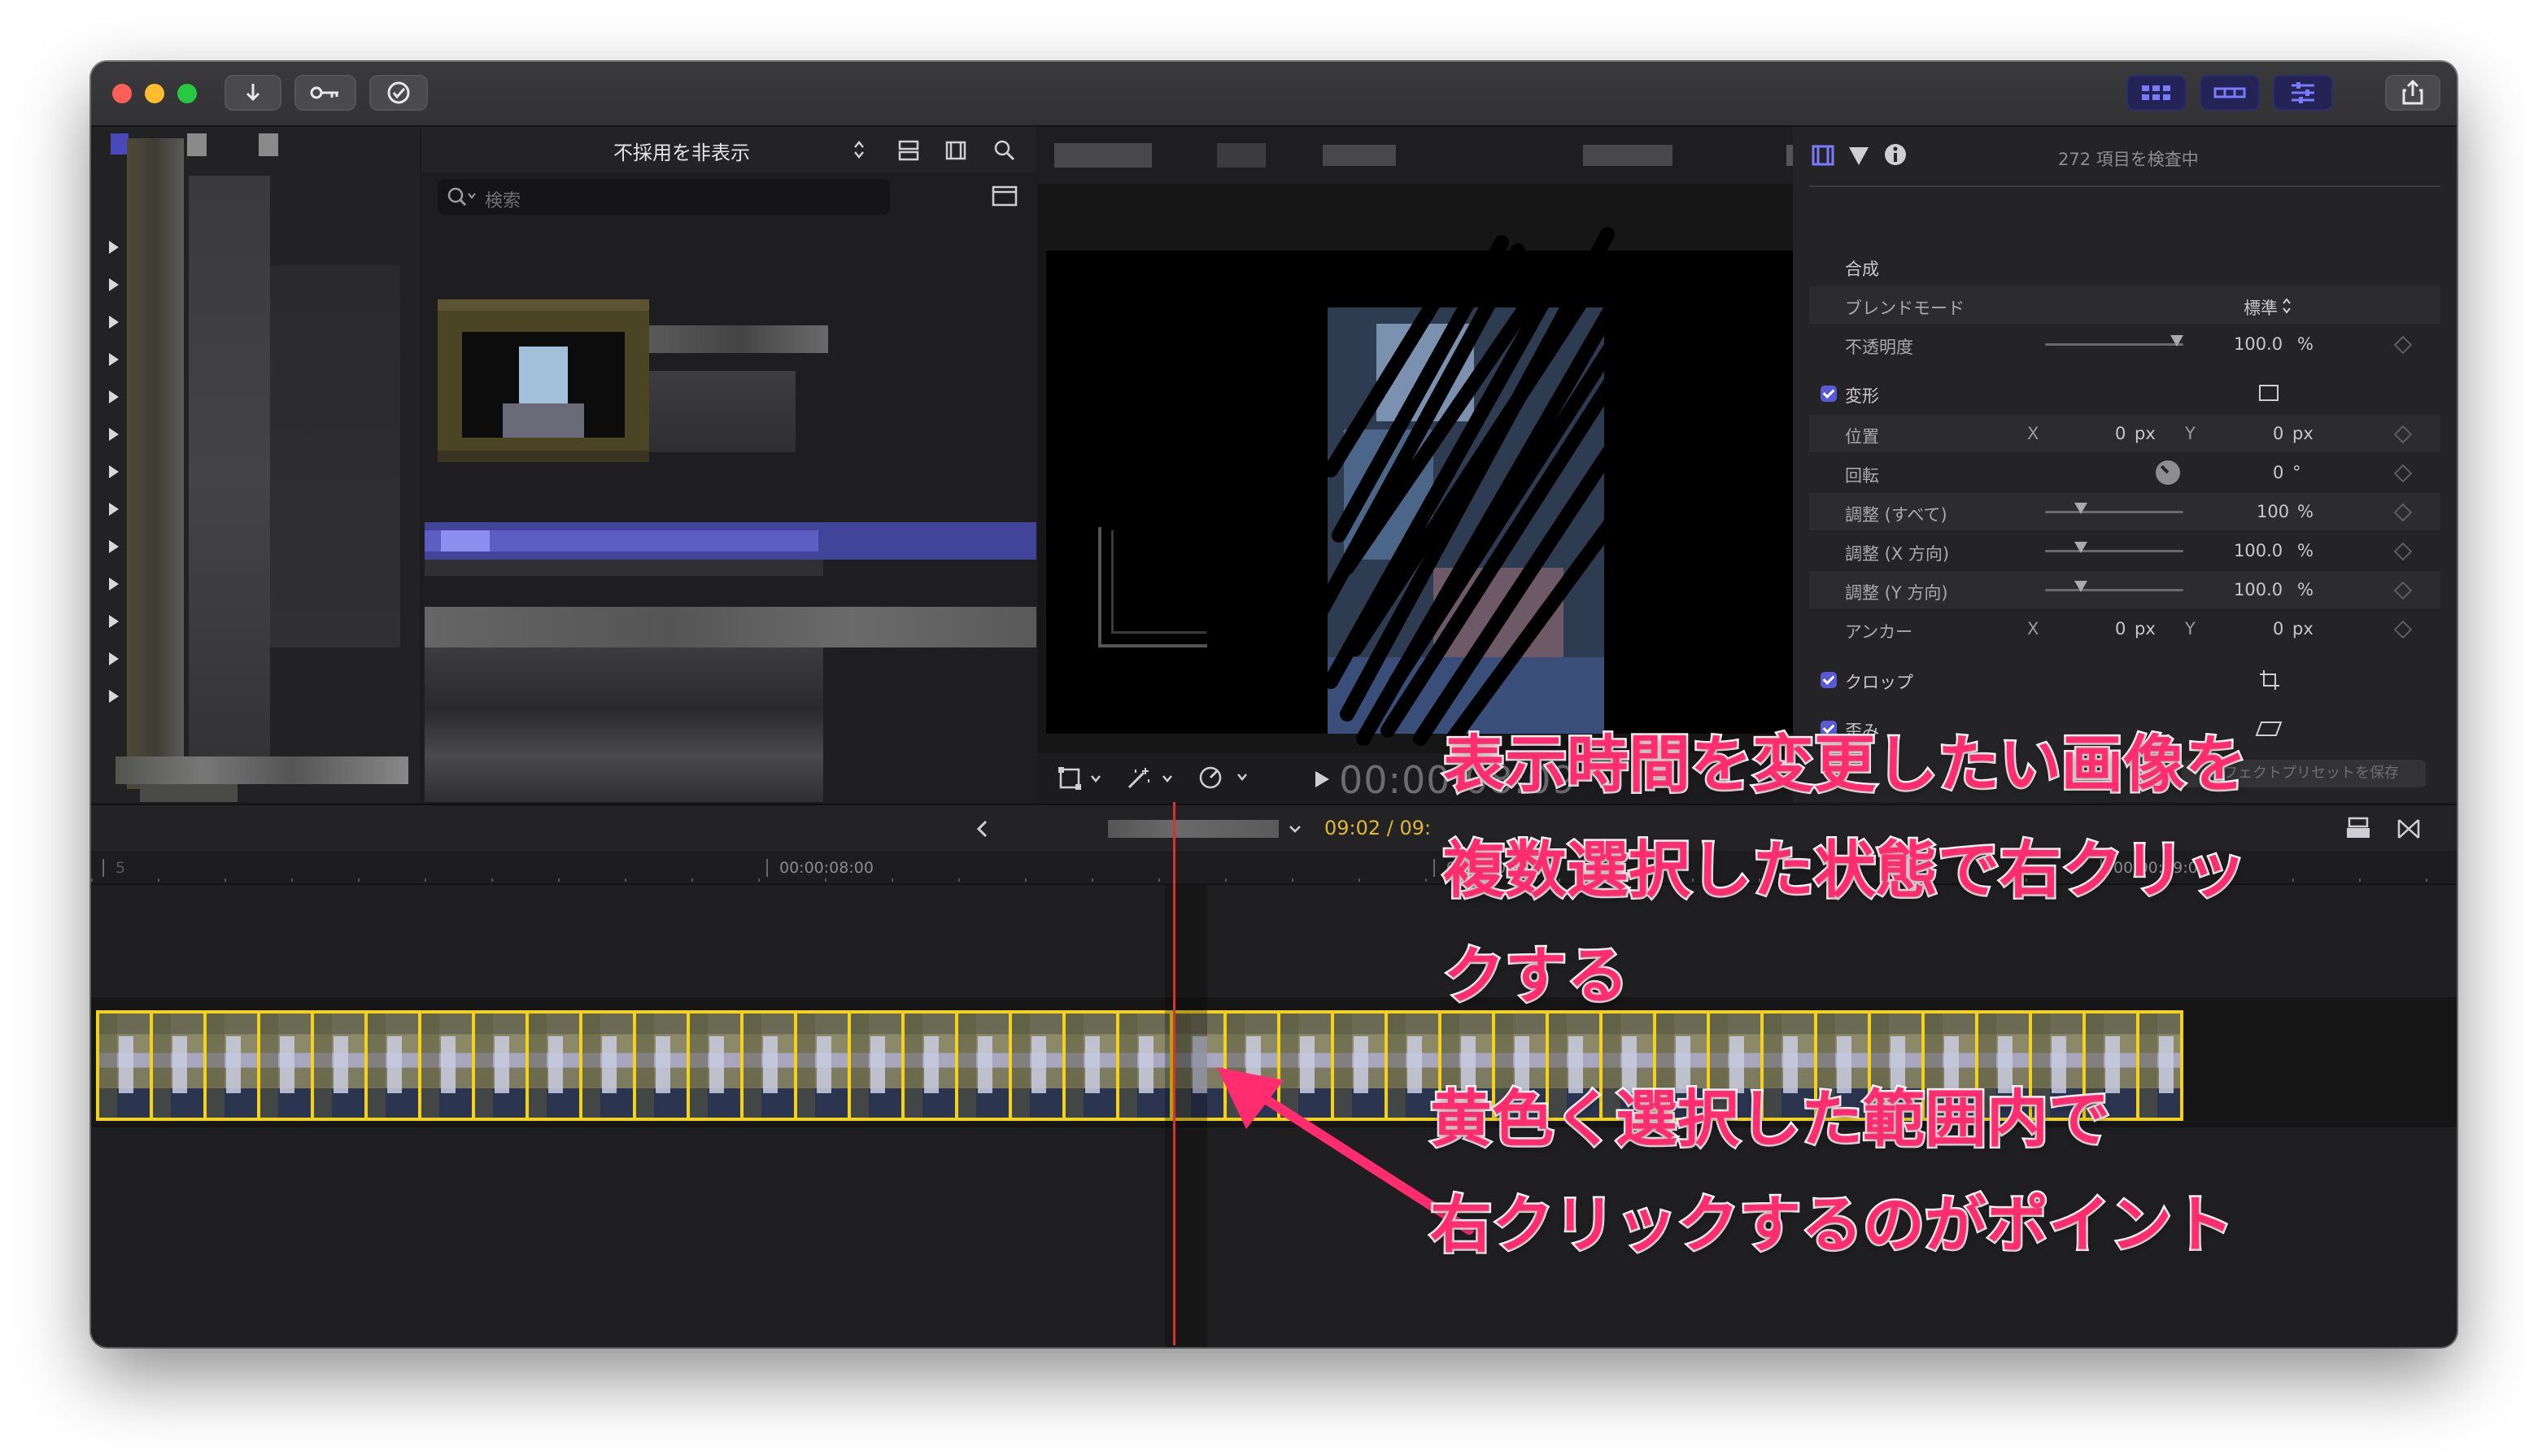 The height and width of the screenshot is (1456, 2525). I want to click on video-inspector-icon, so click(1823, 156).